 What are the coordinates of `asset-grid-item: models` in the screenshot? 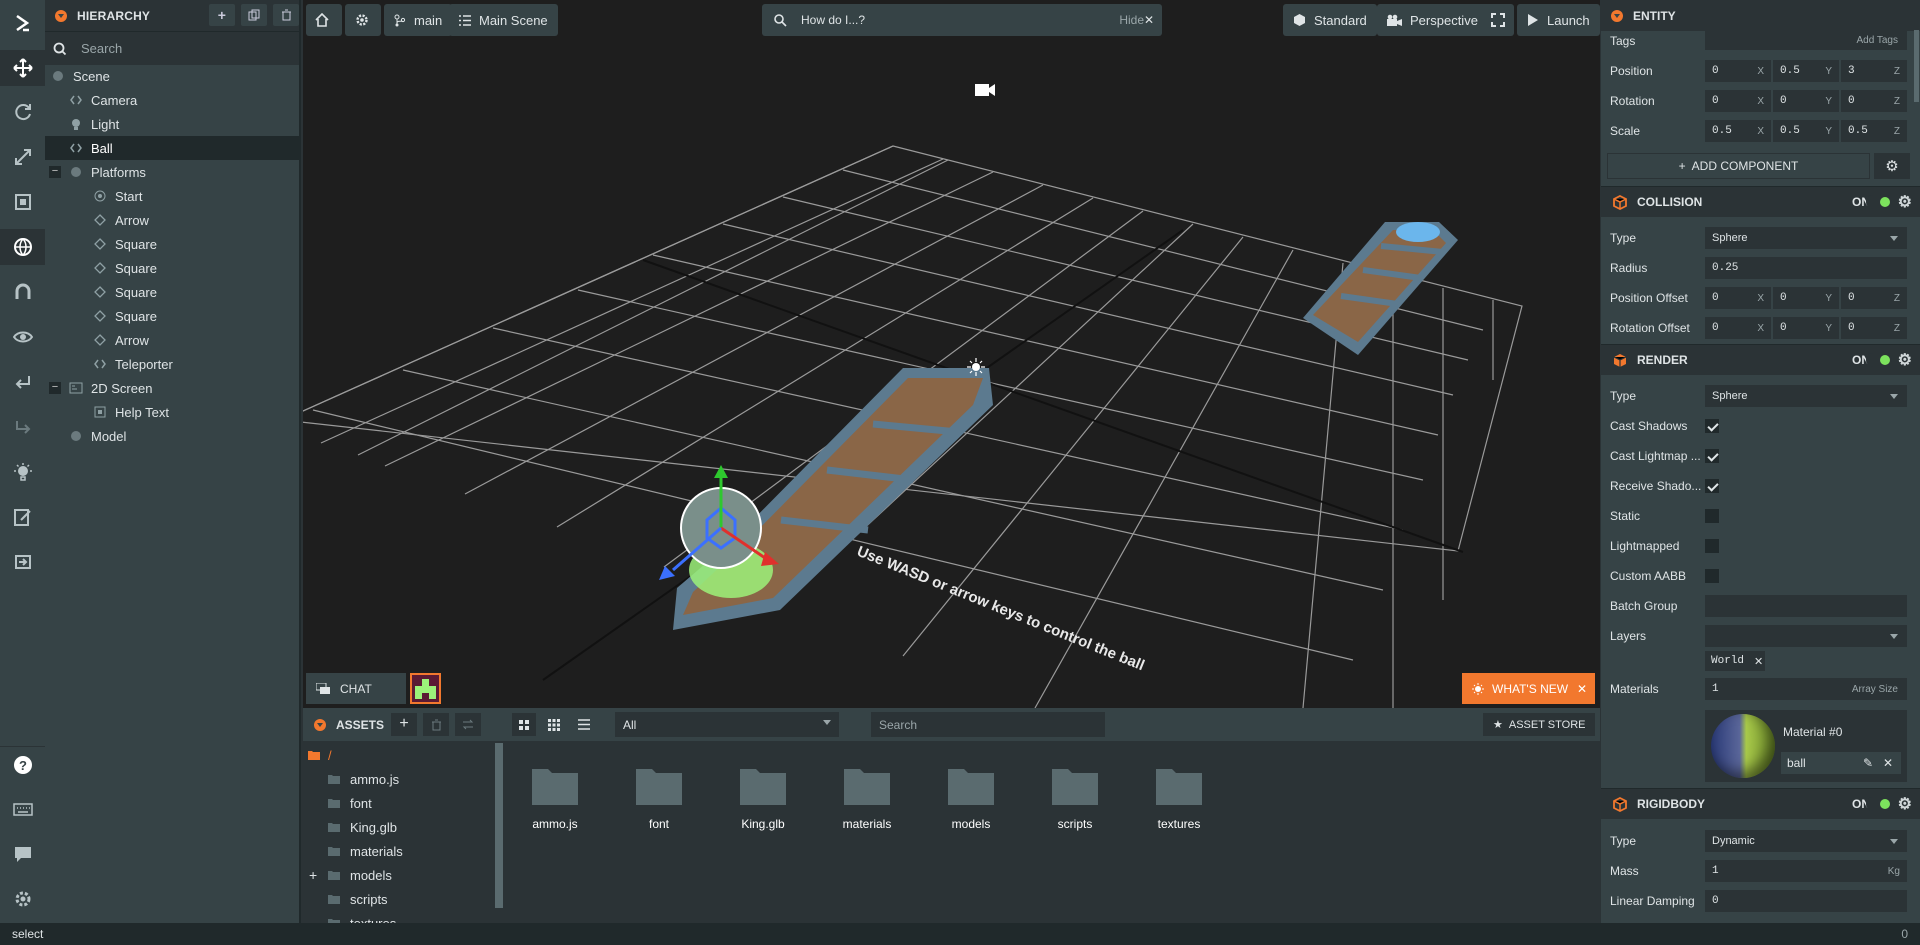 It's located at (971, 798).